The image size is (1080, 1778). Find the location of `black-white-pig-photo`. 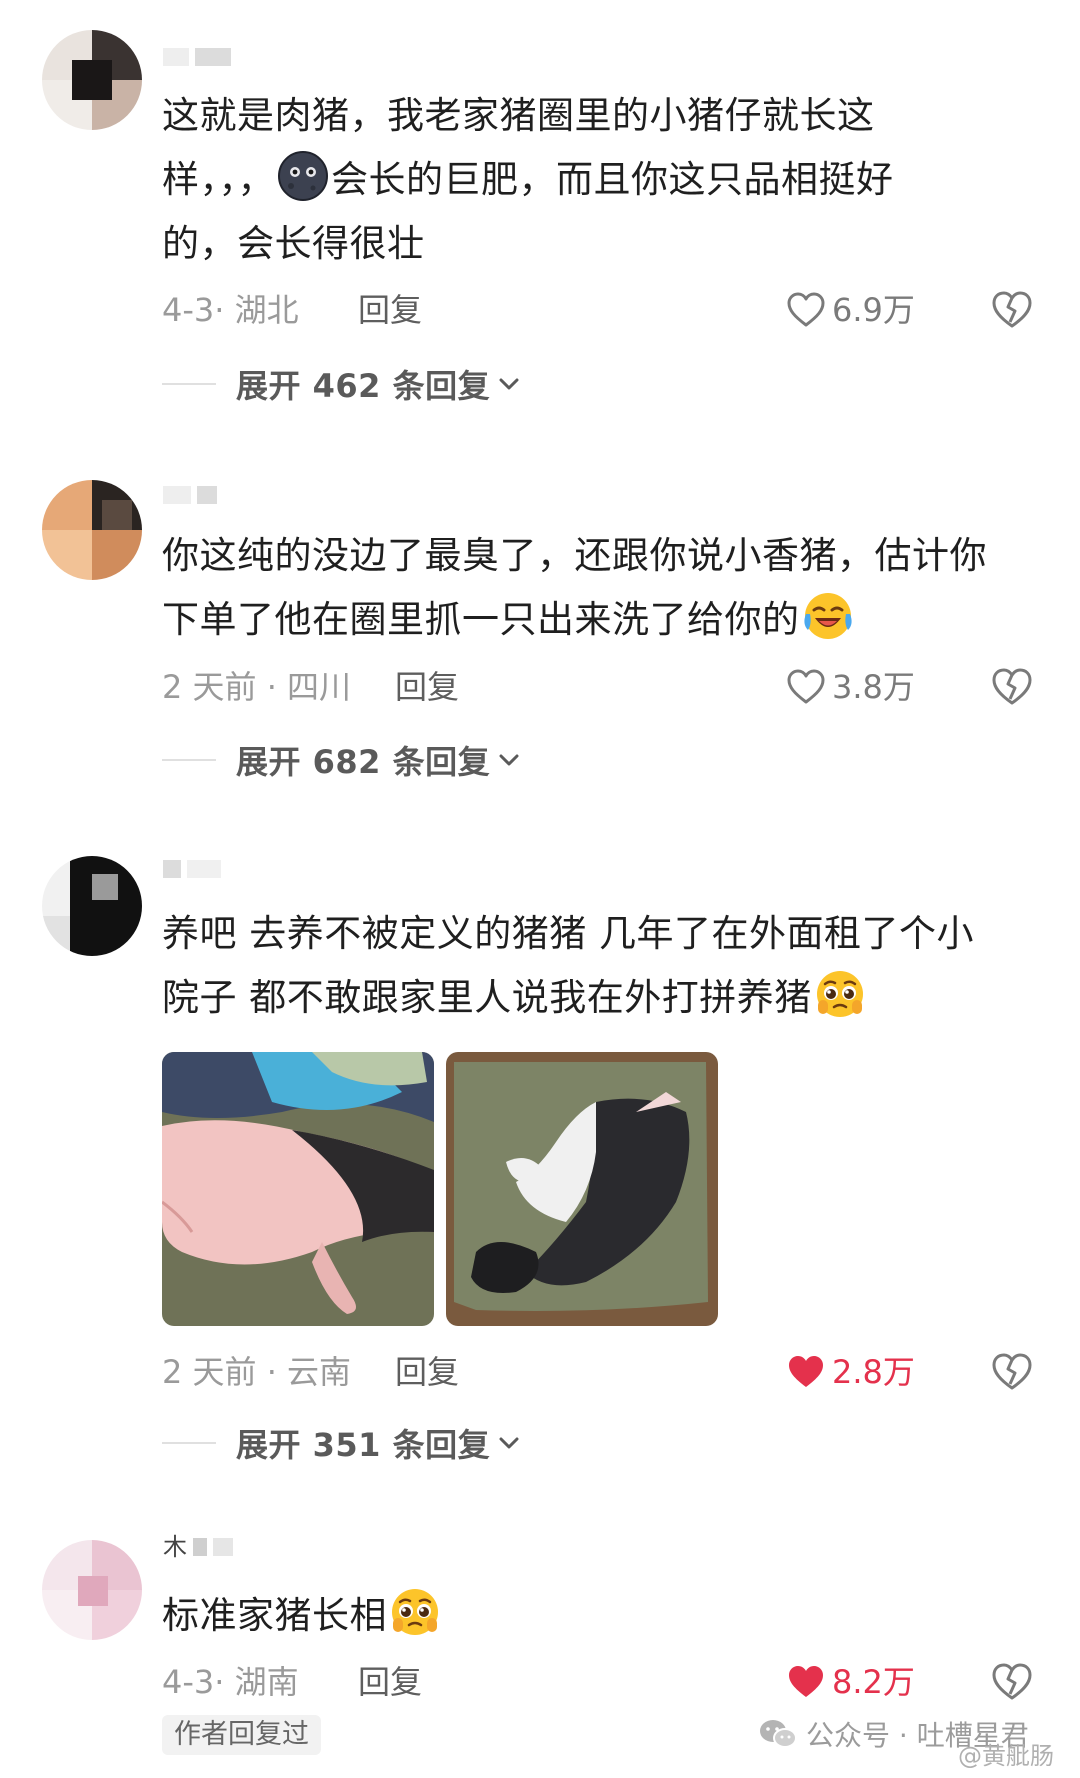

black-white-pig-photo is located at coordinates (582, 1189).